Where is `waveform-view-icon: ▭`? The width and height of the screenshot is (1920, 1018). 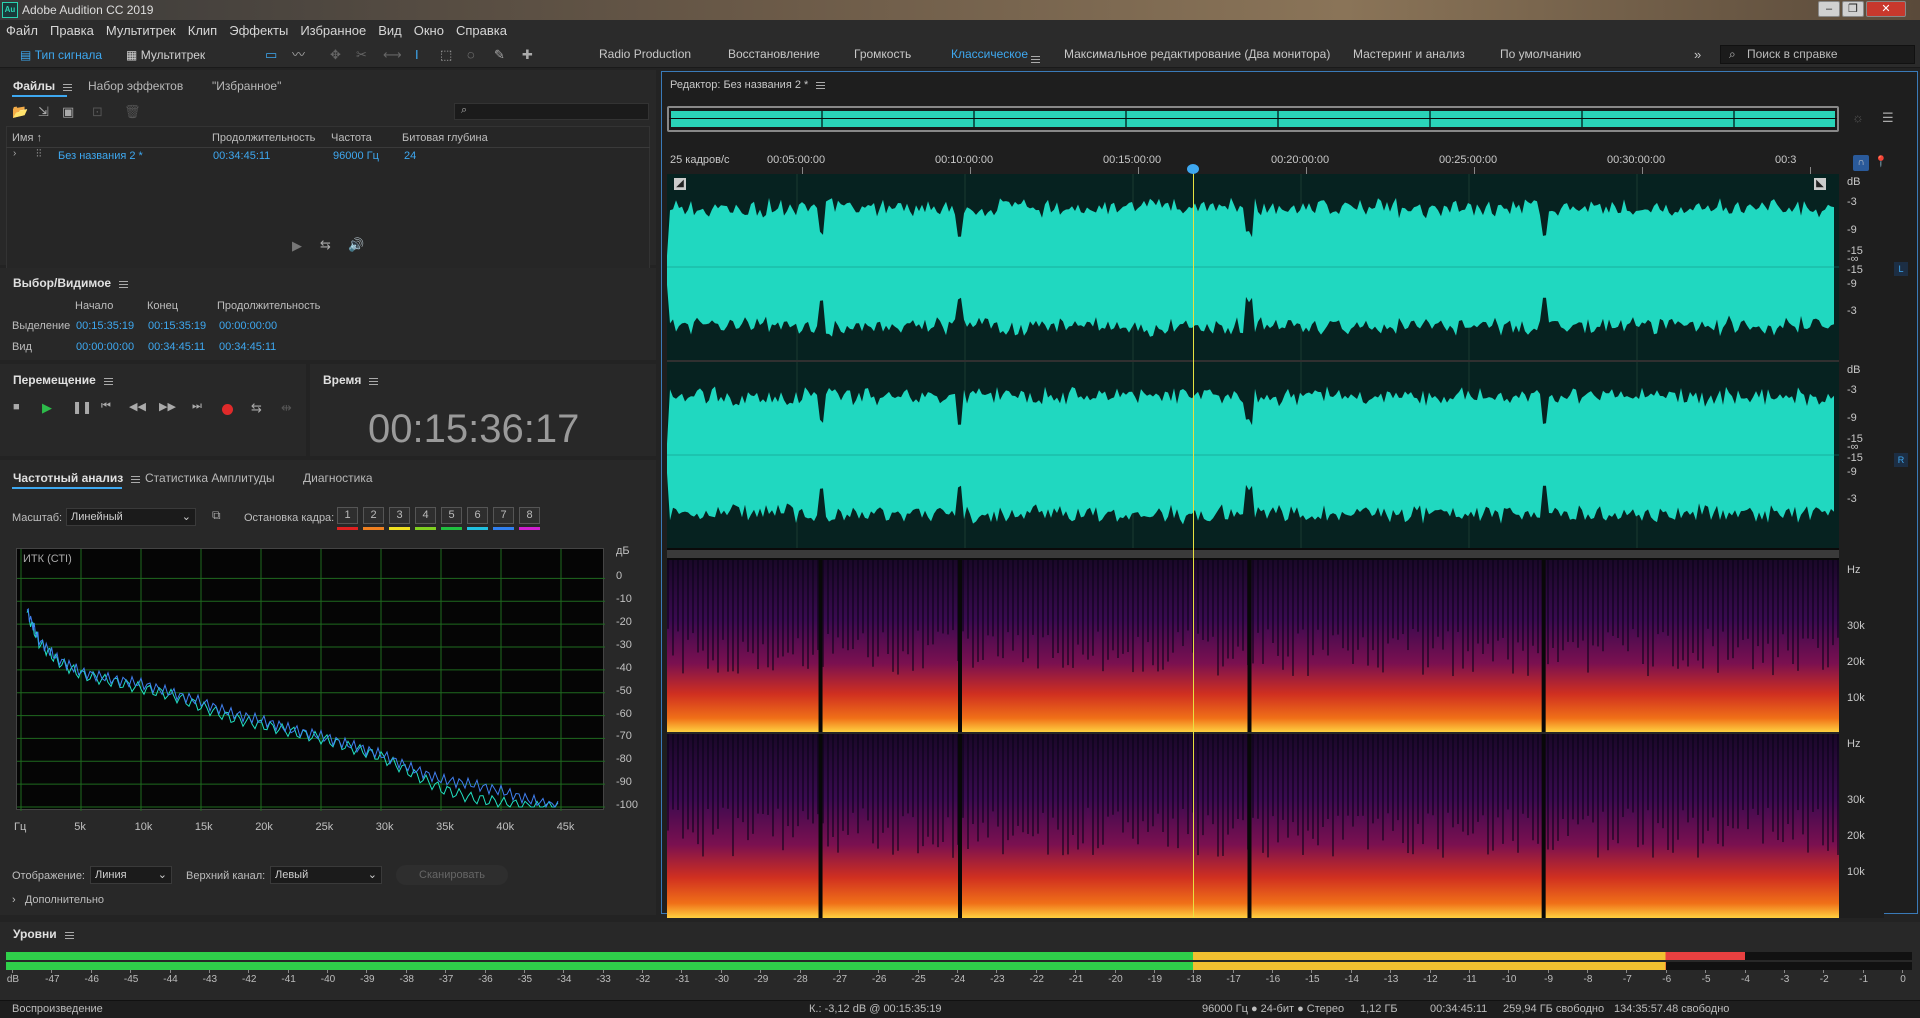
waveform-view-icon: ▭ is located at coordinates (271, 55).